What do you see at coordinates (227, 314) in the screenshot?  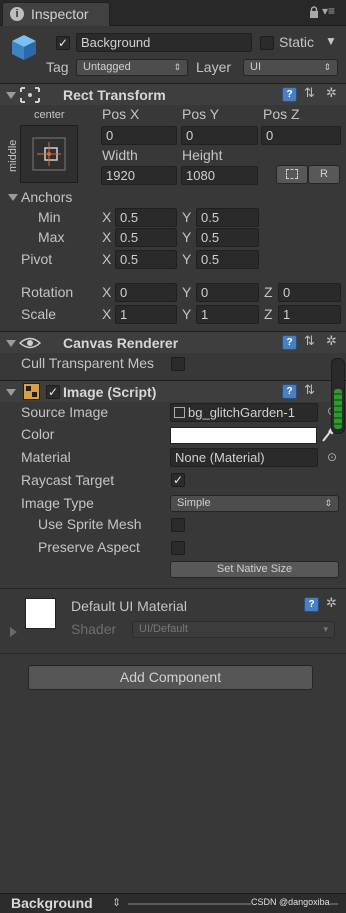 I see `scale-y-input: 1` at bounding box center [227, 314].